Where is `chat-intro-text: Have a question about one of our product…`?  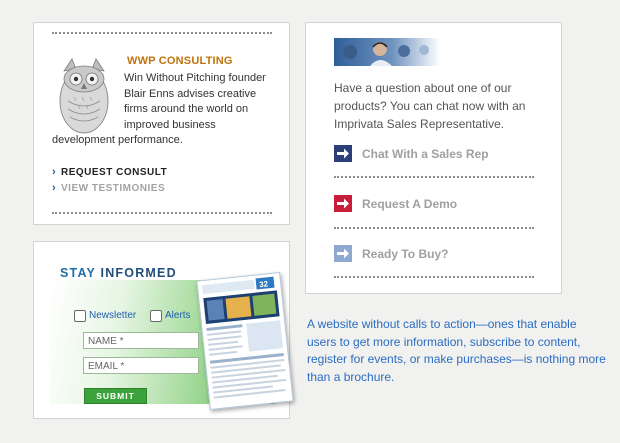 chat-intro-text: Have a question about one of our product… is located at coordinates (430, 106).